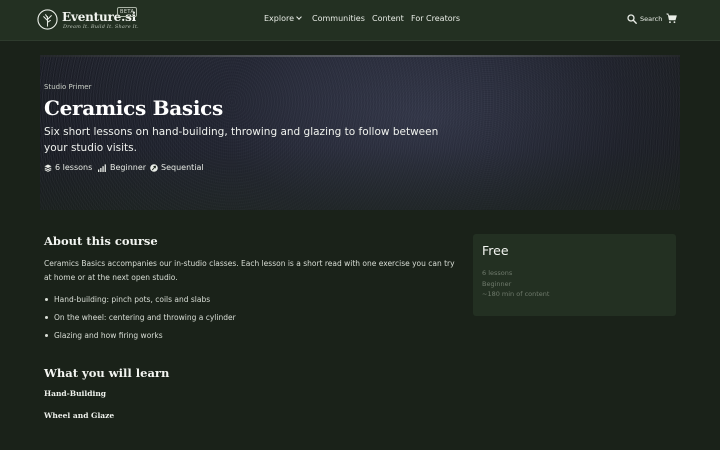  I want to click on signal-bars-icon, so click(102, 167).